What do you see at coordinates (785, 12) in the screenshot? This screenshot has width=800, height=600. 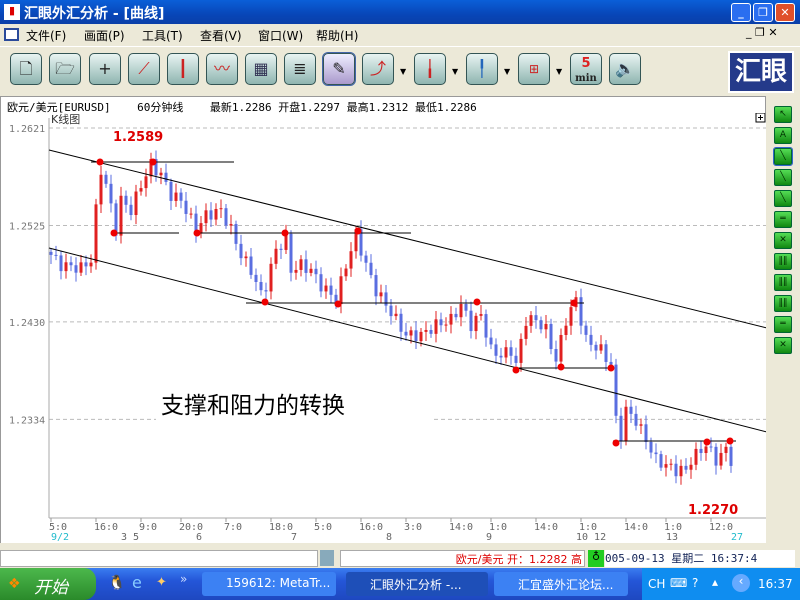 I see `close-button: ✕` at bounding box center [785, 12].